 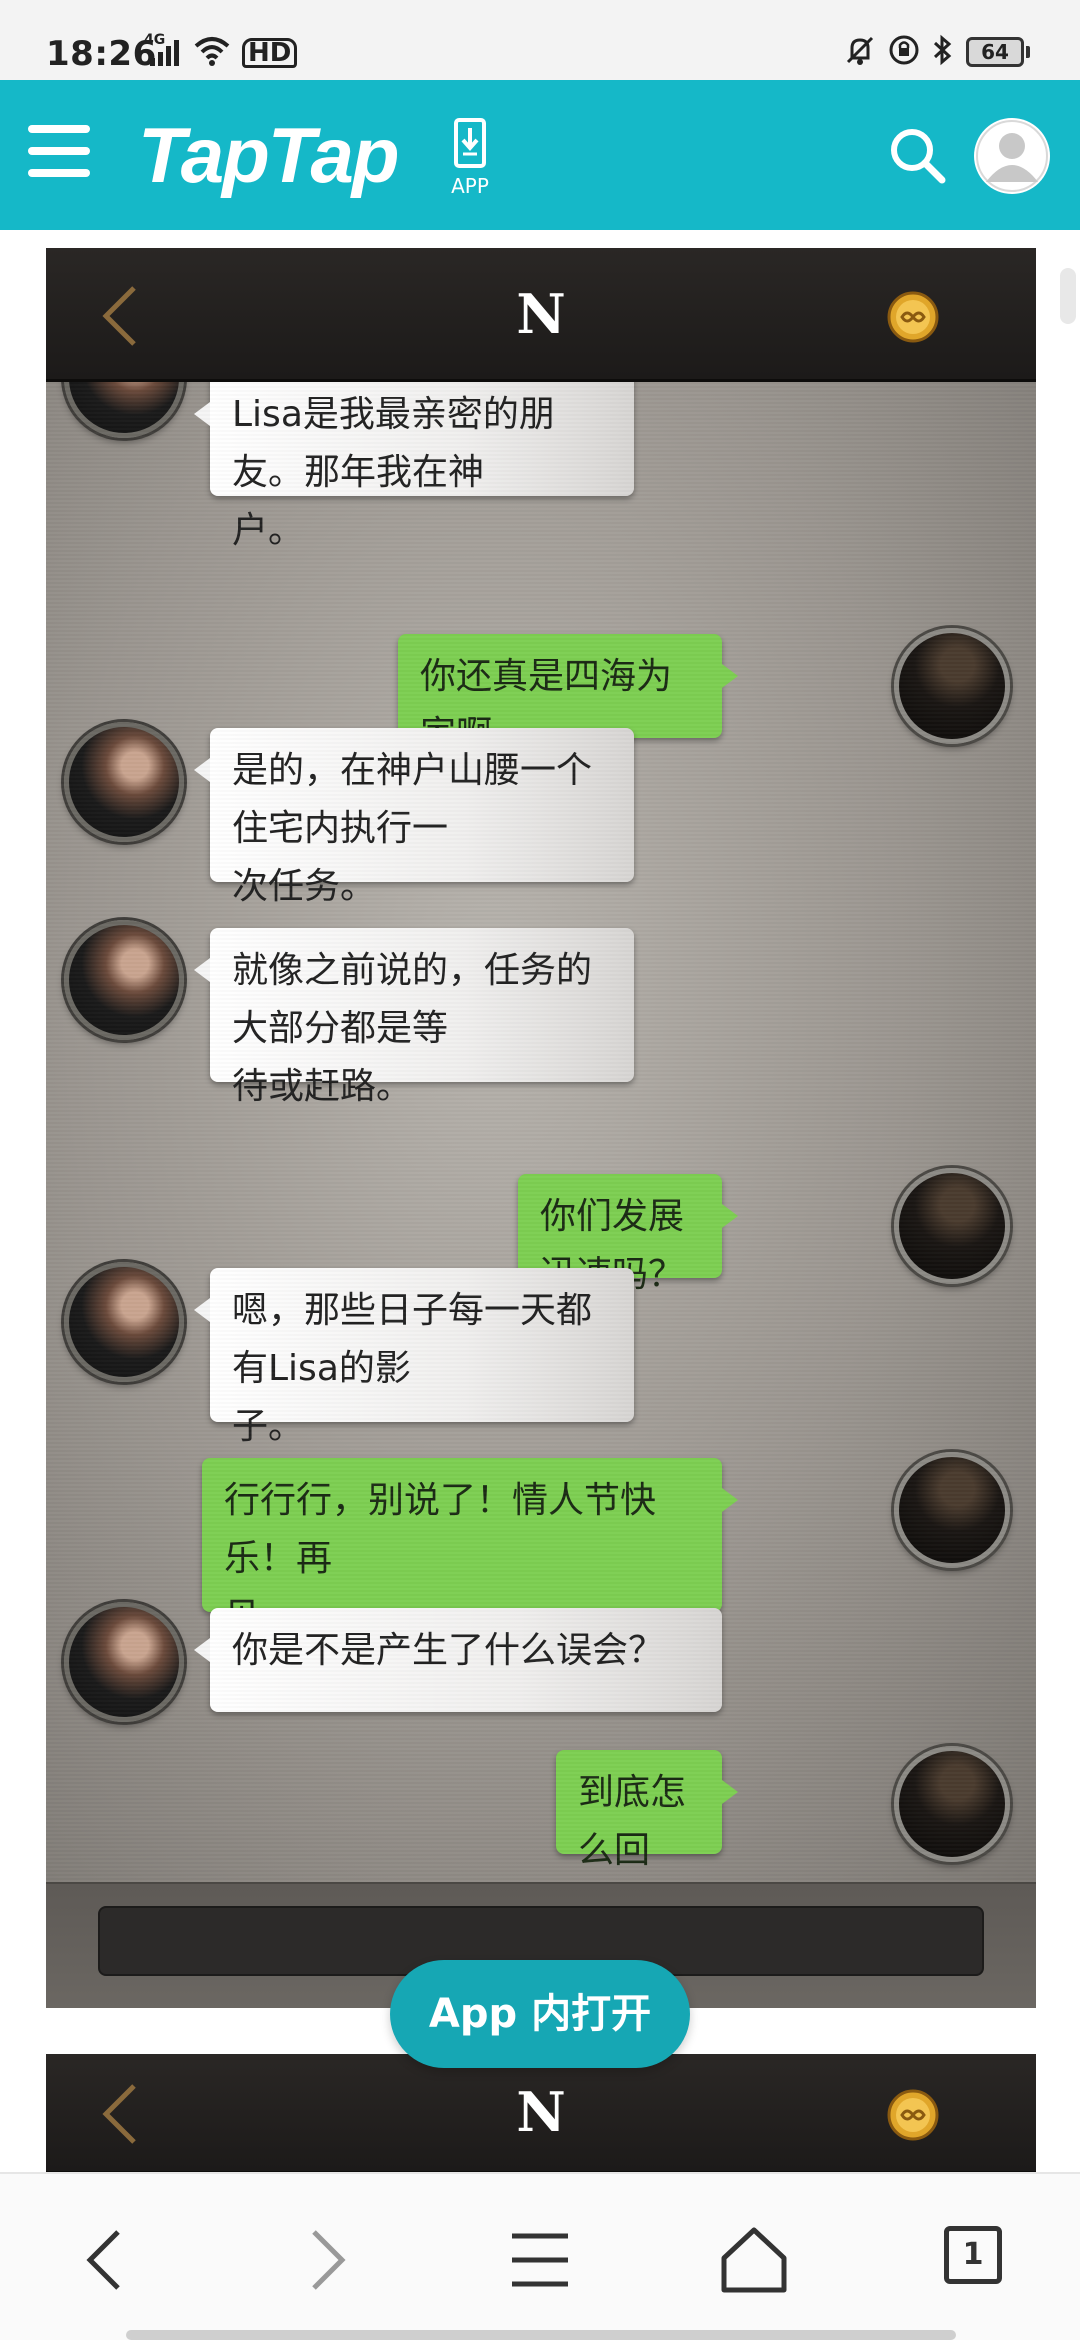 What do you see at coordinates (612, 1245) in the screenshot?
I see `message-line: 你们发展迅速吗？` at bounding box center [612, 1245].